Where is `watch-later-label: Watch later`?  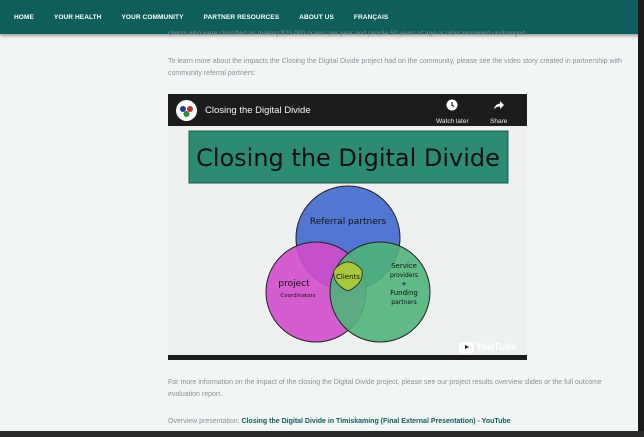
watch-later-label: Watch later is located at coordinates (452, 121).